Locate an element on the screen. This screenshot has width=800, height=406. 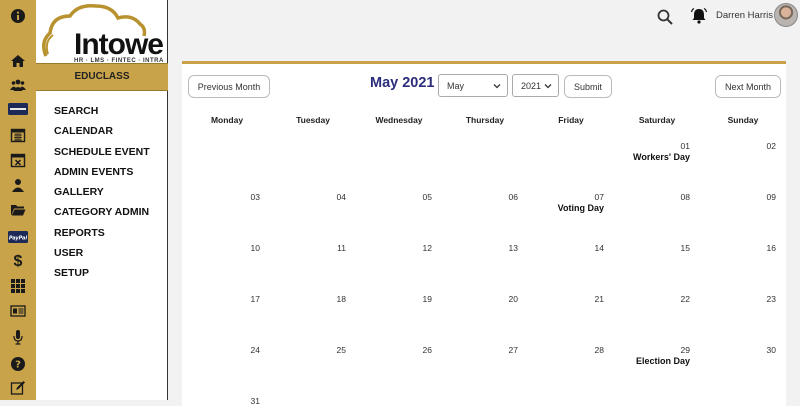
weekday-header-saturday: Saturday is located at coordinates (657, 120).